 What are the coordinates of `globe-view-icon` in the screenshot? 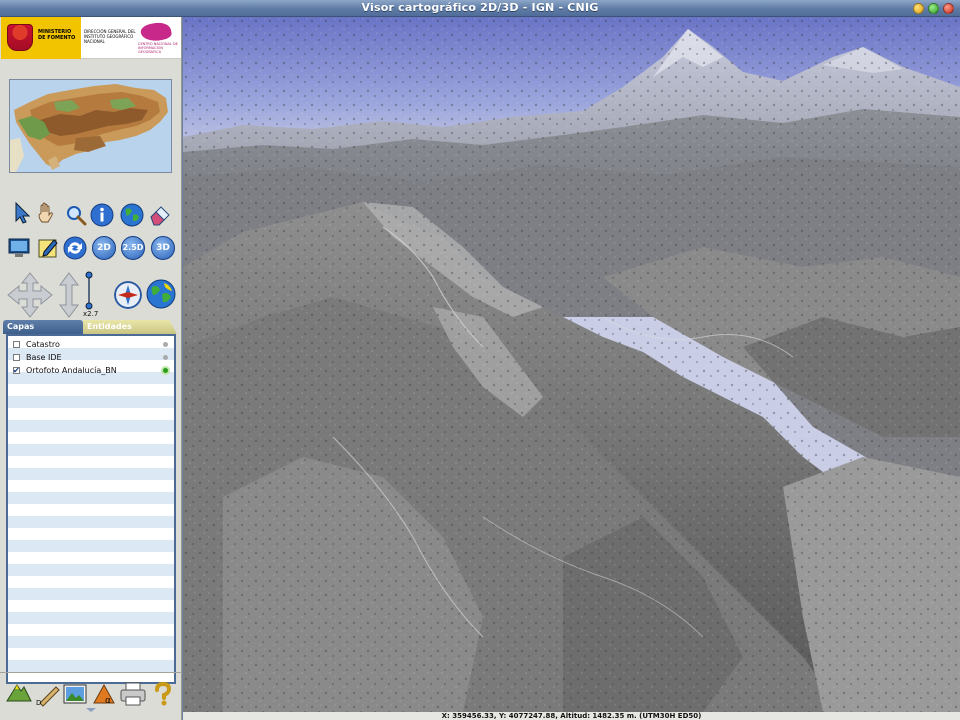 It's located at (161, 294).